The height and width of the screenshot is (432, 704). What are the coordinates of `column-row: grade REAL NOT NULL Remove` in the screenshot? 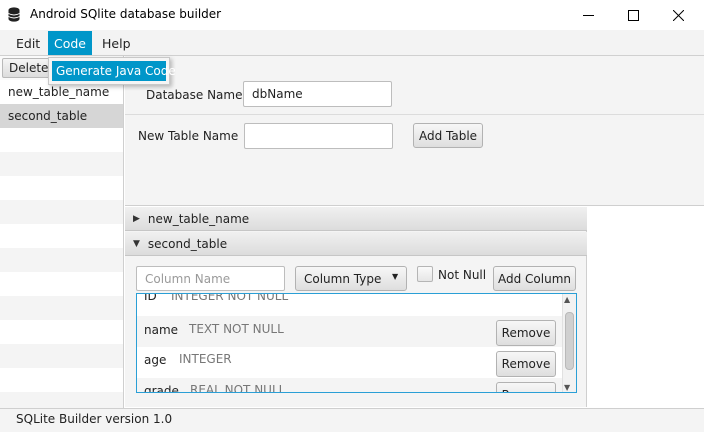 It's located at (350, 385).